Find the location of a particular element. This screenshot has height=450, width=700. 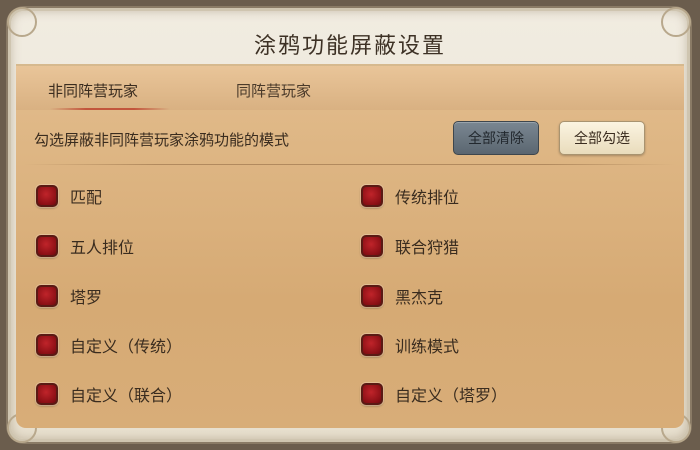

mode-label: 黑杰克 is located at coordinates (419, 297).